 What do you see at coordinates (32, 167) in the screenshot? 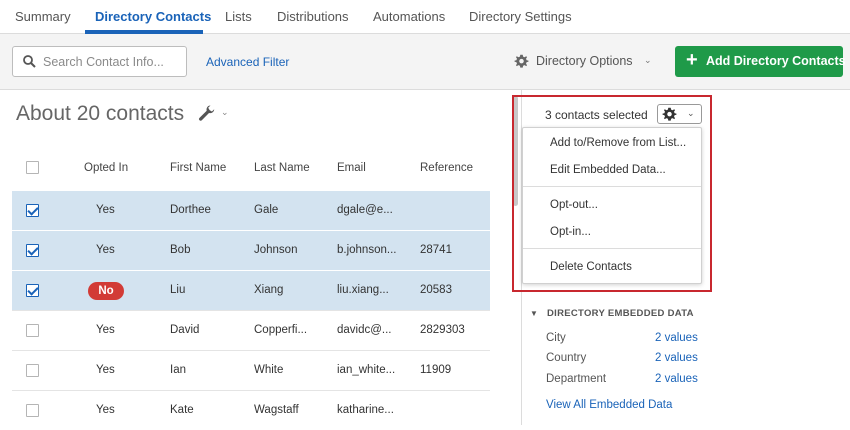
I see `select-all-checkbox` at bounding box center [32, 167].